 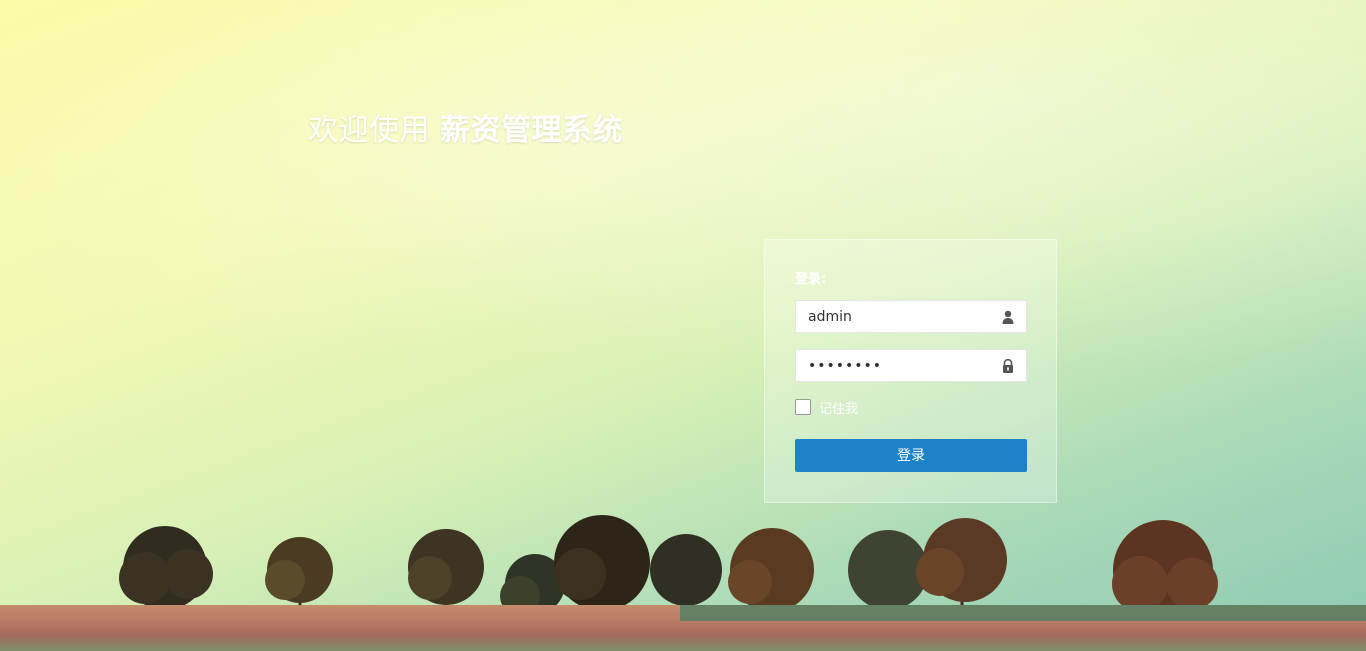 I want to click on password-field, so click(x=911, y=365).